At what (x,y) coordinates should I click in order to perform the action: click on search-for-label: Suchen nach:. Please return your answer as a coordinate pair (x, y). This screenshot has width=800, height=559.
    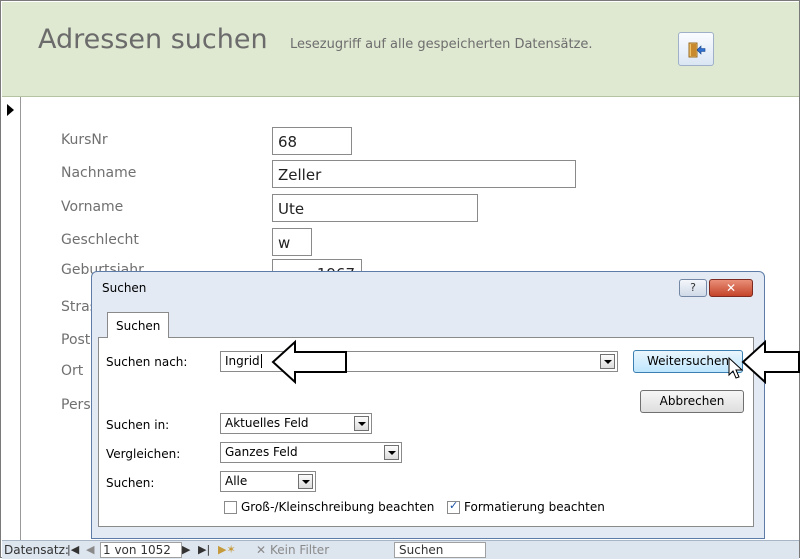
    Looking at the image, I should click on (147, 362).